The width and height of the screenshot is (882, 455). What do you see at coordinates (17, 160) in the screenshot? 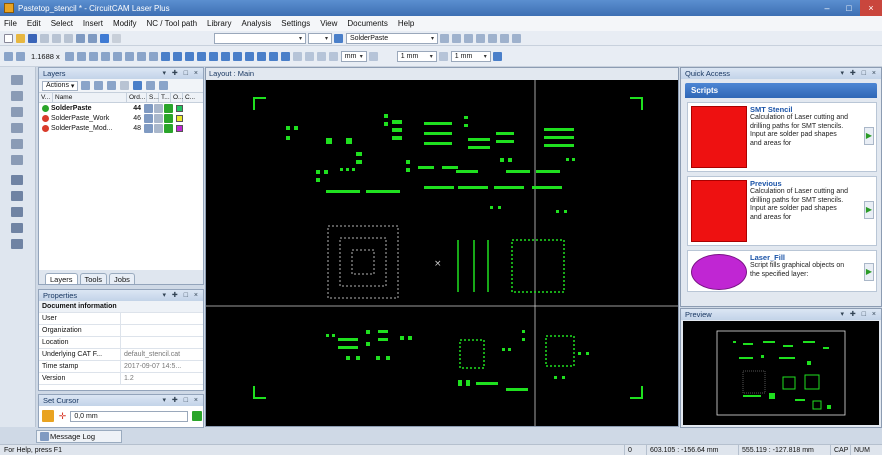
I see `draw-polygon-icon` at bounding box center [17, 160].